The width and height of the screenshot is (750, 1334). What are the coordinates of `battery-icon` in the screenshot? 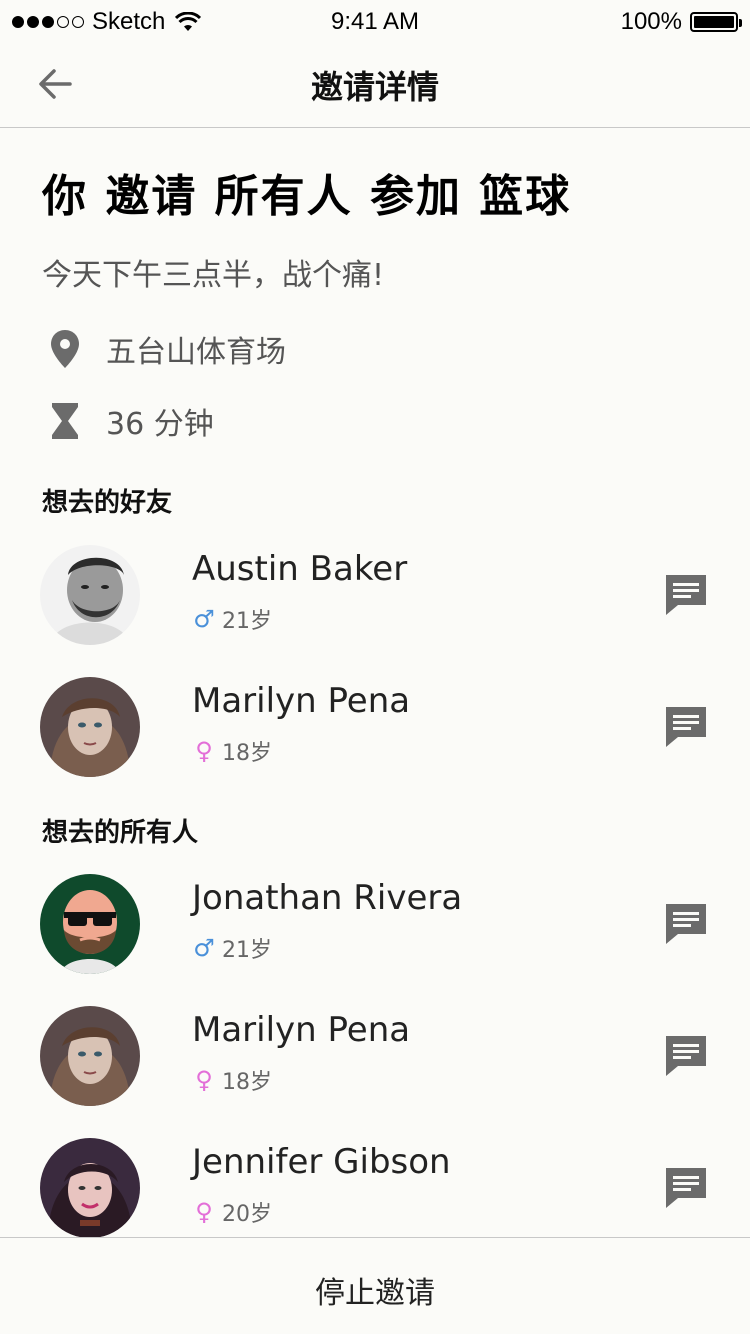 It's located at (716, 22).